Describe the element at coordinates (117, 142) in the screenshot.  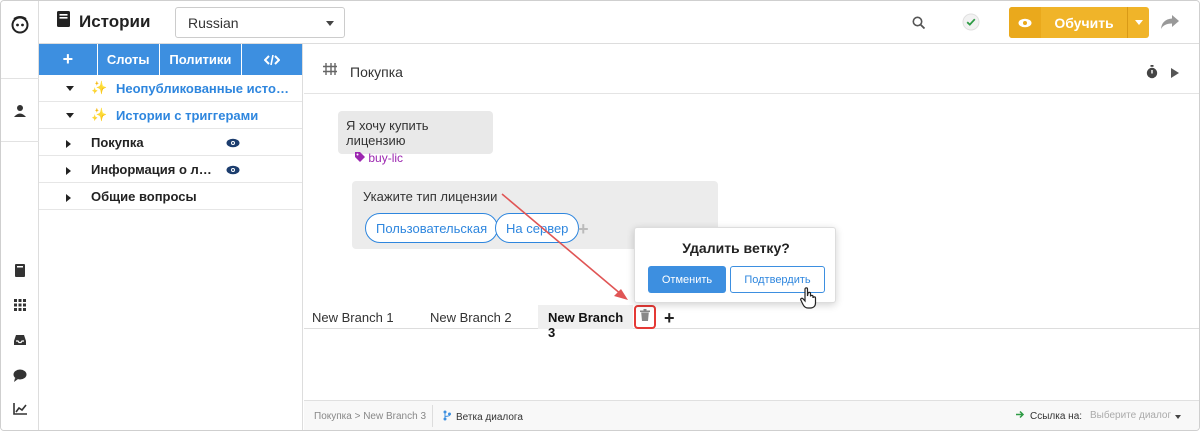
I see `story-group-label: Покупка` at that location.